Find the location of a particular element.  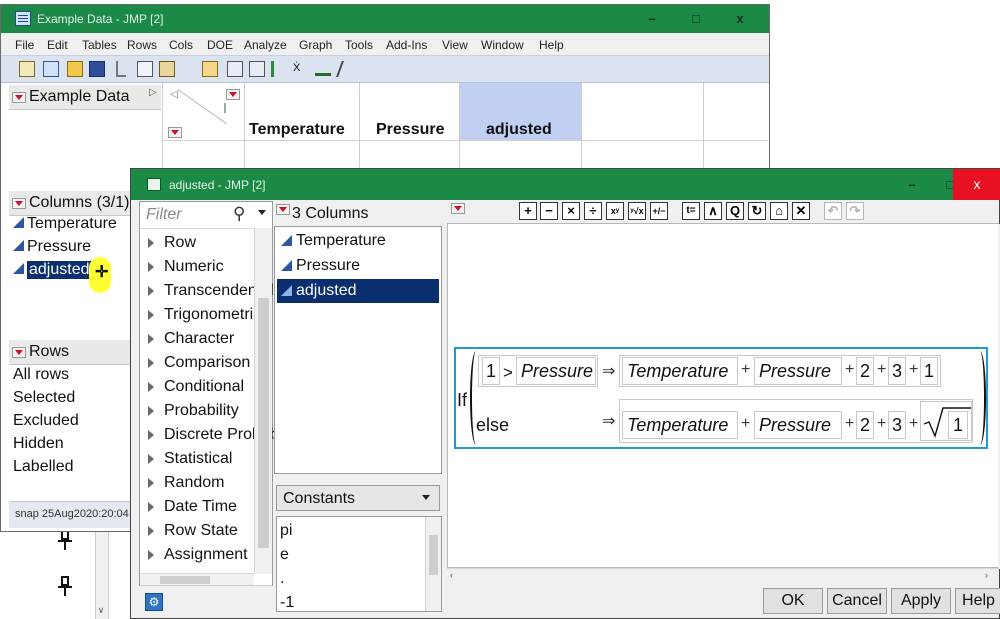

collapse-arrow-icon: ▷ is located at coordinates (153, 92).